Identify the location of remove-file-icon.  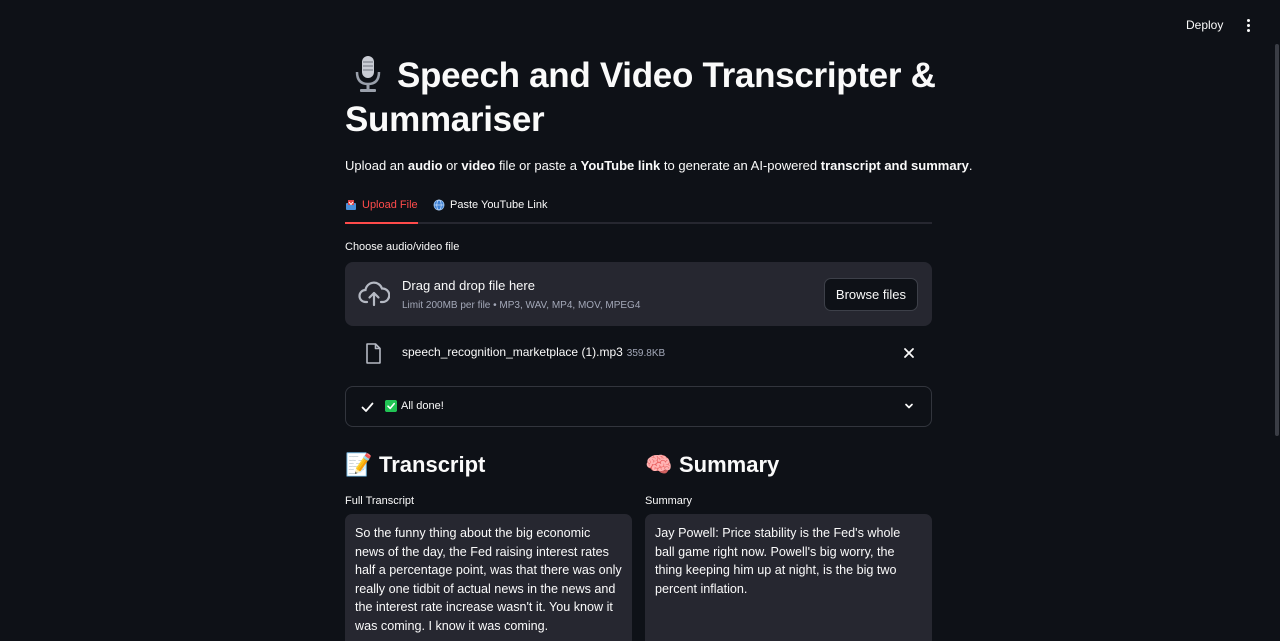
(909, 353).